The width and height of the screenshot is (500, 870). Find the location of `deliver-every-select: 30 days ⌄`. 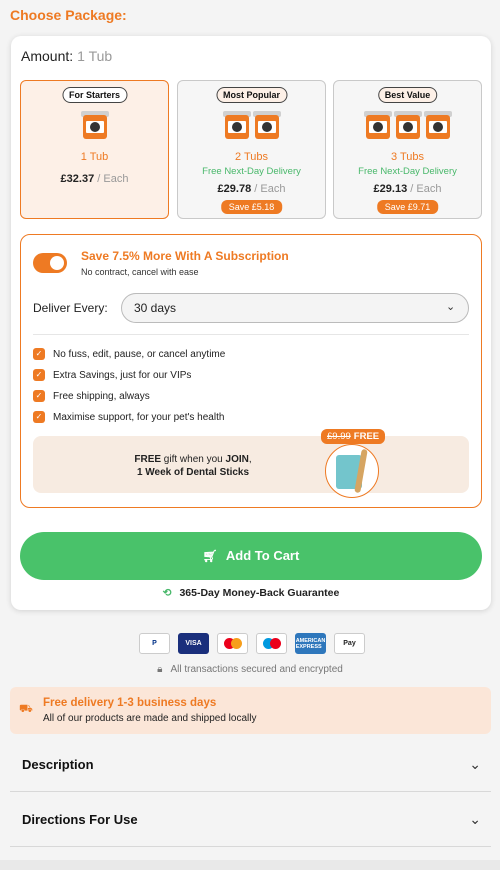

deliver-every-select: 30 days ⌄ is located at coordinates (295, 308).